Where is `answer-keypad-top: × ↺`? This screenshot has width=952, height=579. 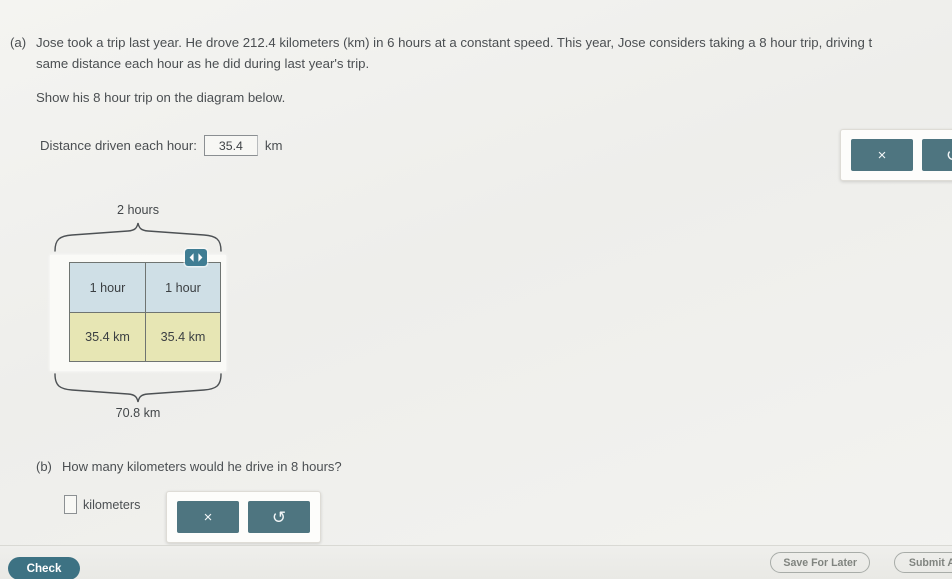
answer-keypad-top: × ↺ is located at coordinates (896, 155).